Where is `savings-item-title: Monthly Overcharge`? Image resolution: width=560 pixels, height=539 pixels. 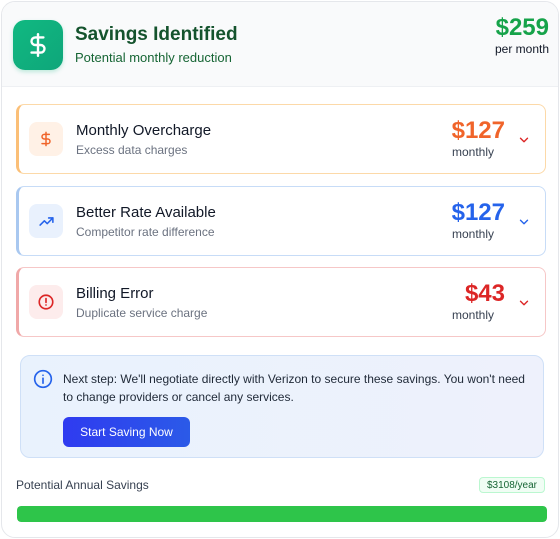 savings-item-title: Monthly Overcharge is located at coordinates (144, 130).